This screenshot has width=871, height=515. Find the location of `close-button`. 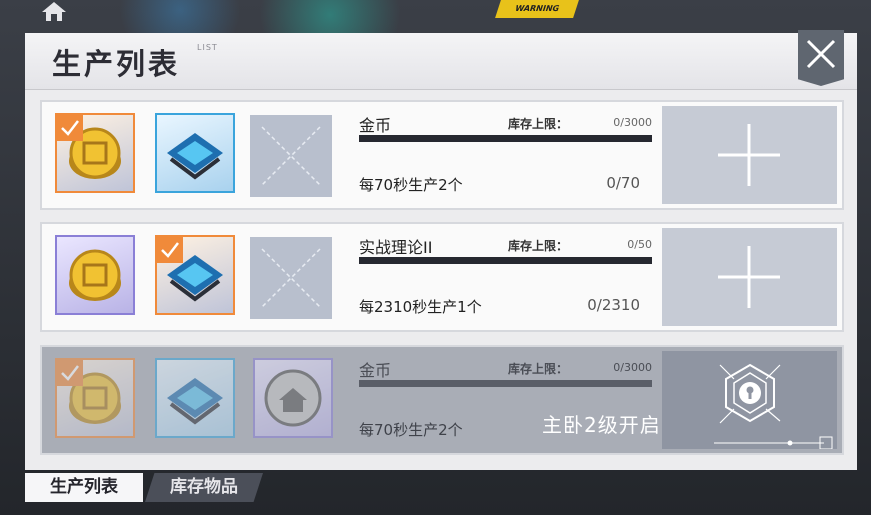

close-button is located at coordinates (821, 58).